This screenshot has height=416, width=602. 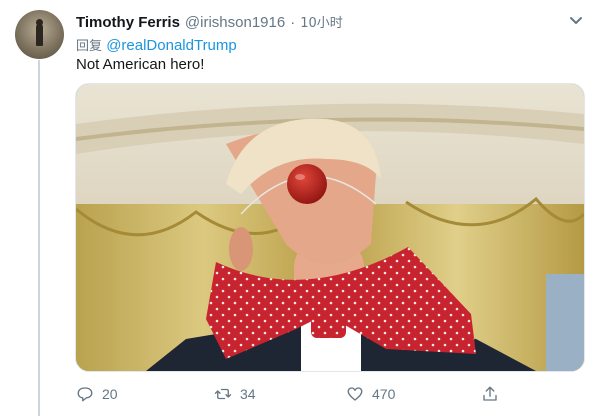 What do you see at coordinates (140, 64) in the screenshot?
I see `tweet-text: Not American hero!` at bounding box center [140, 64].